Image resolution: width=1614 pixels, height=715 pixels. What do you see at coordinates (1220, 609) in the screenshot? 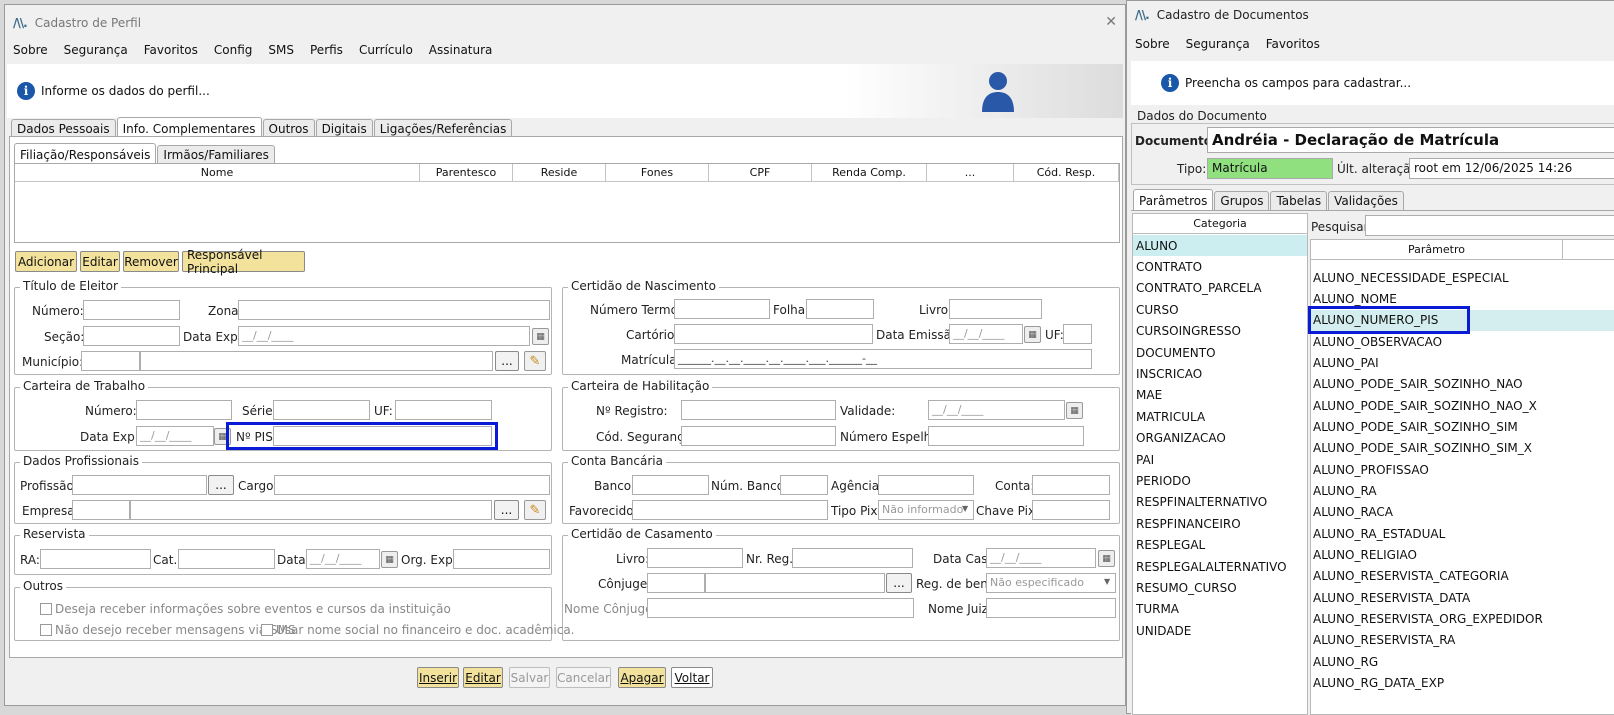
I see `categoria-item: TURMA` at bounding box center [1220, 609].